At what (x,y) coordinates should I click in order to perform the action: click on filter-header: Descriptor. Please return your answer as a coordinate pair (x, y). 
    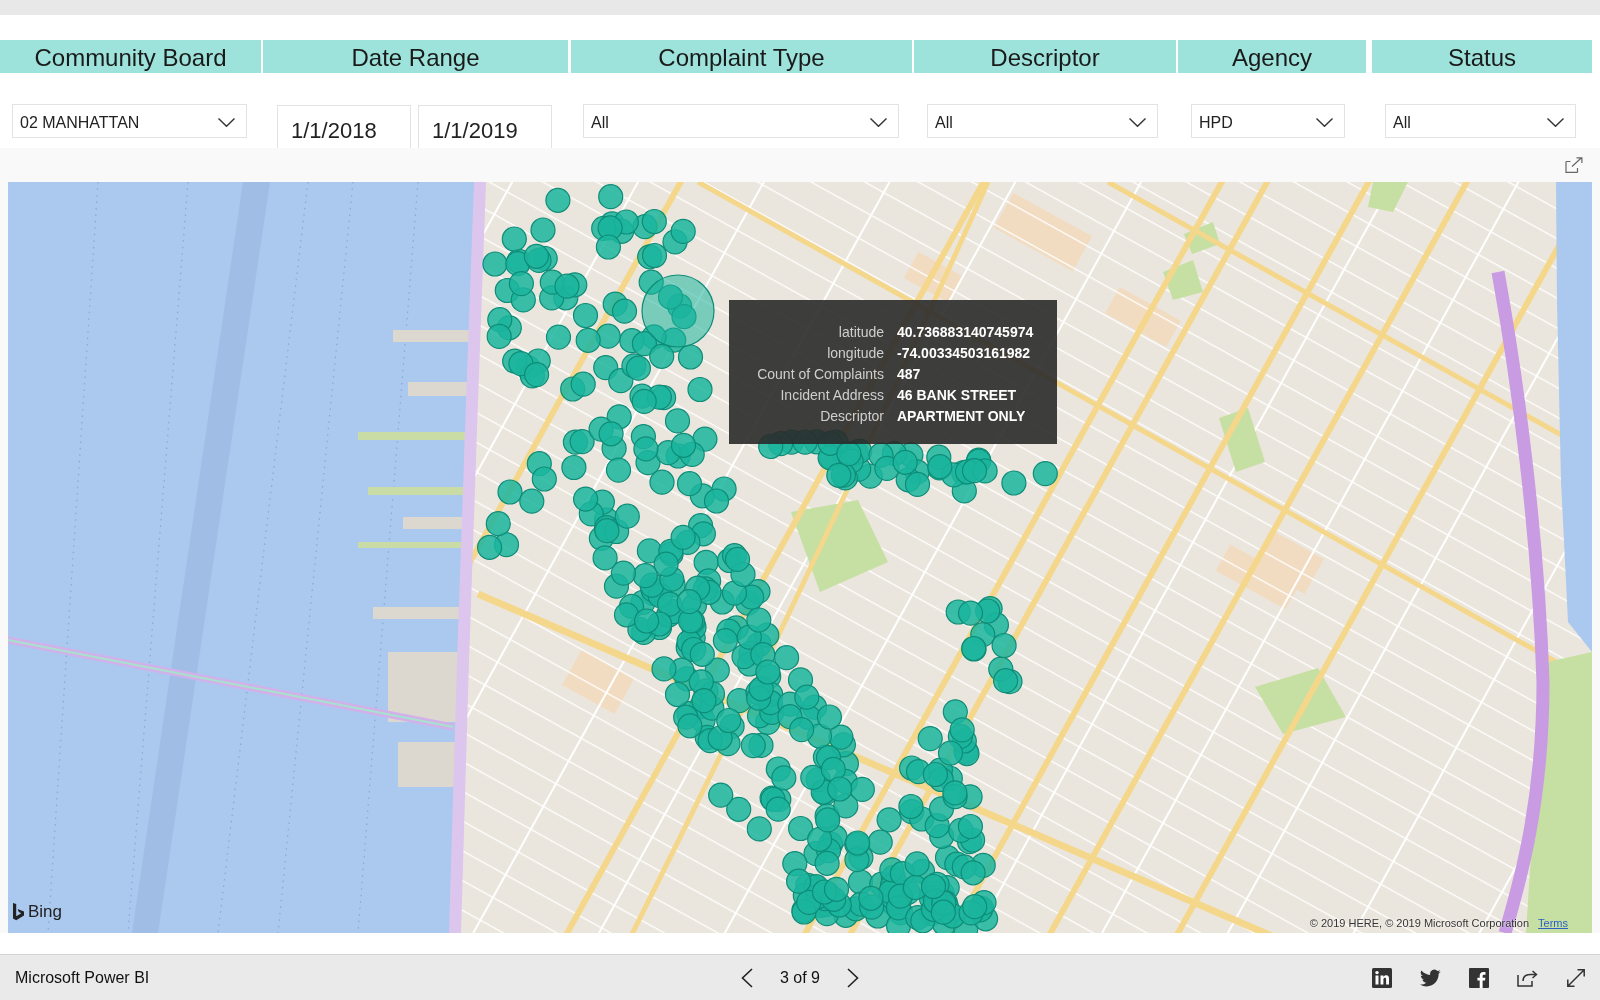
    Looking at the image, I should click on (1045, 56).